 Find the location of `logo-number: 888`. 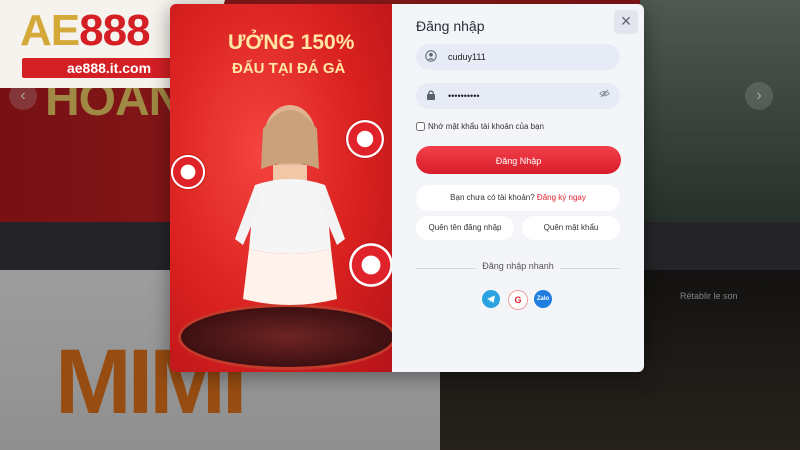

logo-number: 888 is located at coordinates (114, 30).